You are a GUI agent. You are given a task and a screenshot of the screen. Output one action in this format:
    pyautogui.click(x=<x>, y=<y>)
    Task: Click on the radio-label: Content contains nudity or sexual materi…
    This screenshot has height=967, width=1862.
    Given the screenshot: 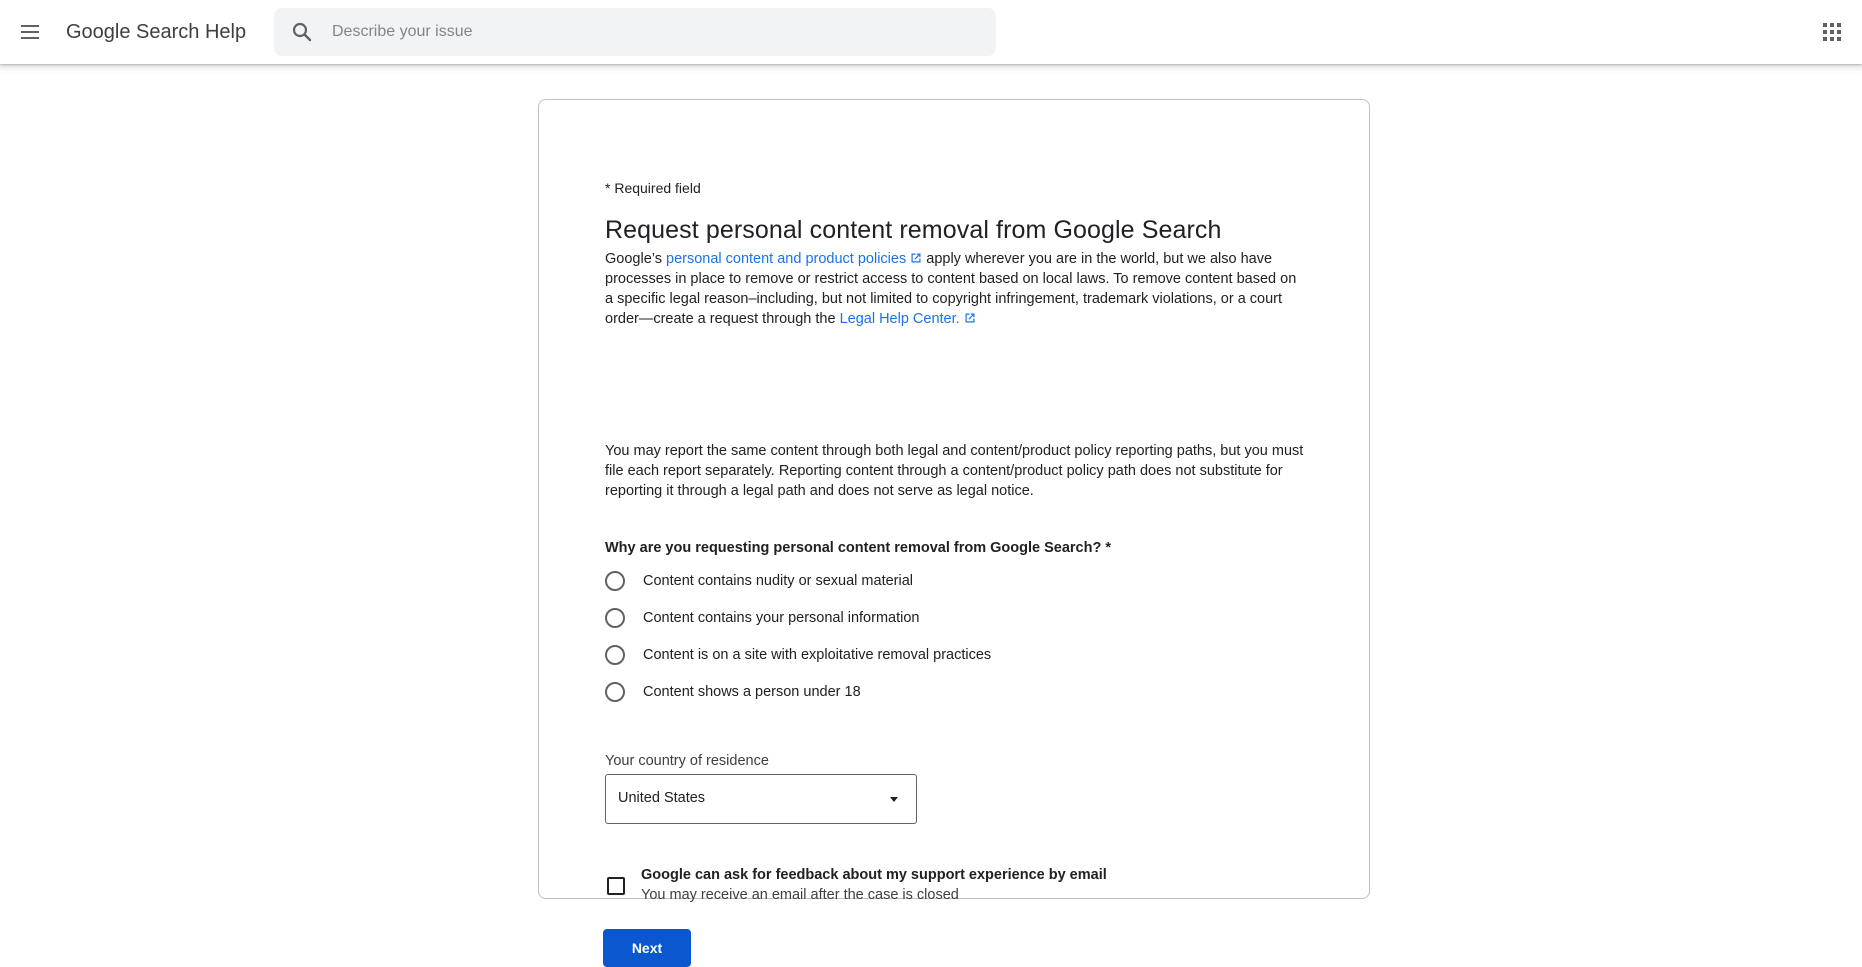 What is the action you would take?
    pyautogui.click(x=778, y=581)
    